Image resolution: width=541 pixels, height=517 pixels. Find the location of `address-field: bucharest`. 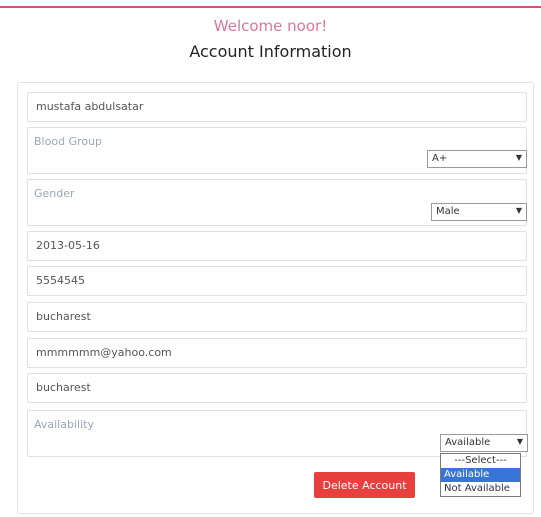

address-field: bucharest is located at coordinates (277, 388).